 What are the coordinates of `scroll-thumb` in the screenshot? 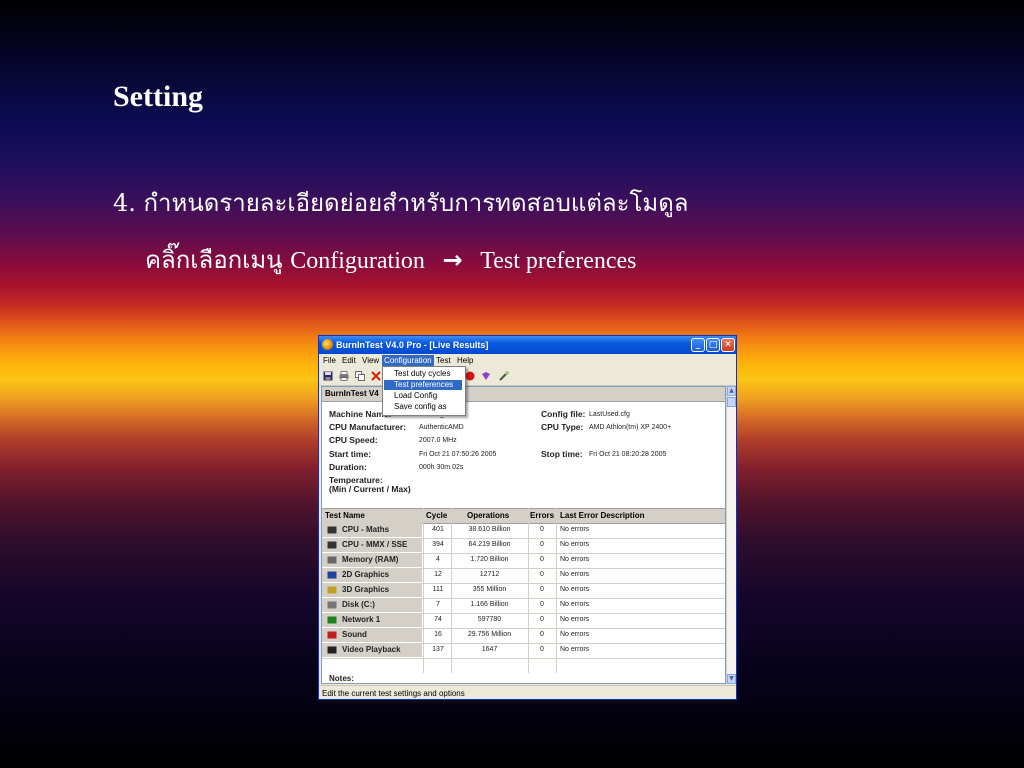 It's located at (731, 402).